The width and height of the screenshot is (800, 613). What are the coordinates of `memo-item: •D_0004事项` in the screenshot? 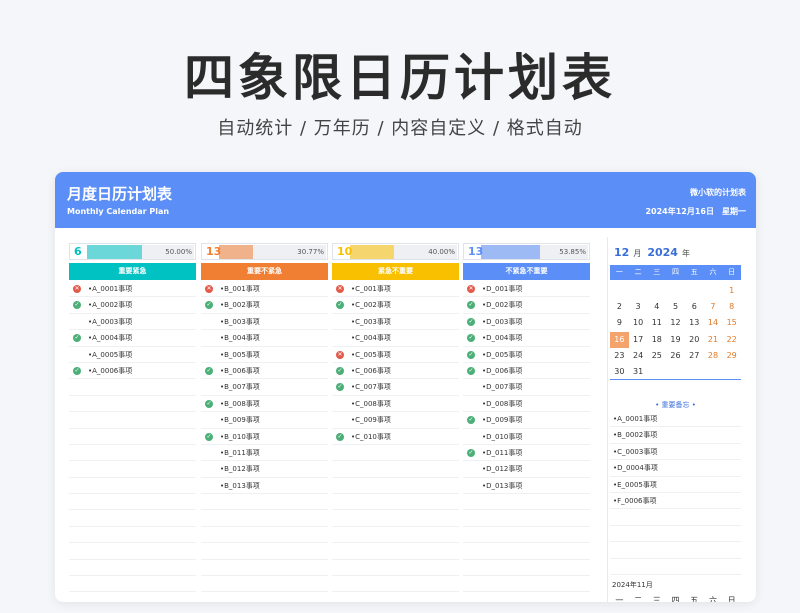 It's located at (675, 468).